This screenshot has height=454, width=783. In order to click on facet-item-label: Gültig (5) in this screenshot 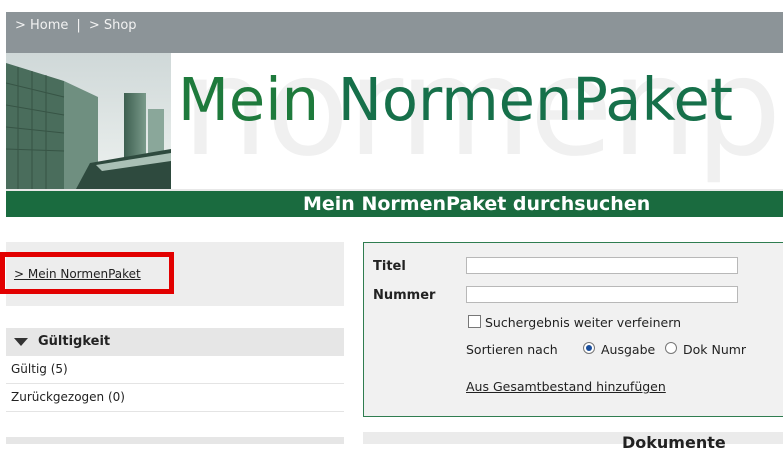, I will do `click(39, 369)`.